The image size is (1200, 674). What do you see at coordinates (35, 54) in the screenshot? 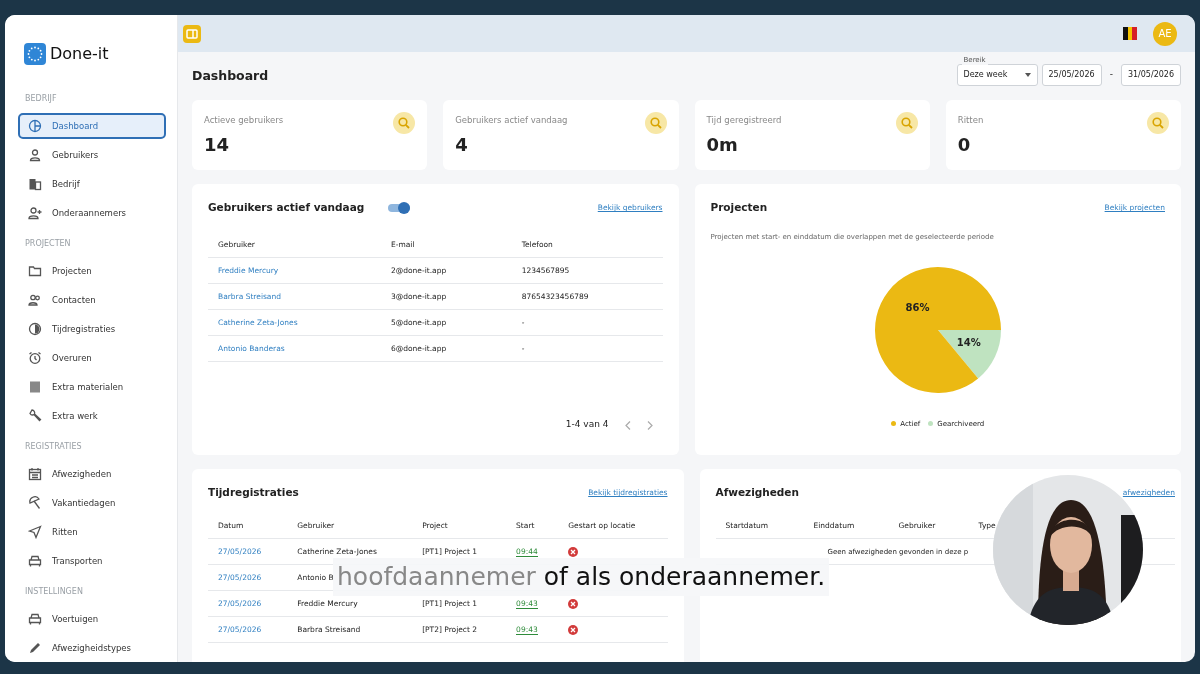
I see `logo-icon` at bounding box center [35, 54].